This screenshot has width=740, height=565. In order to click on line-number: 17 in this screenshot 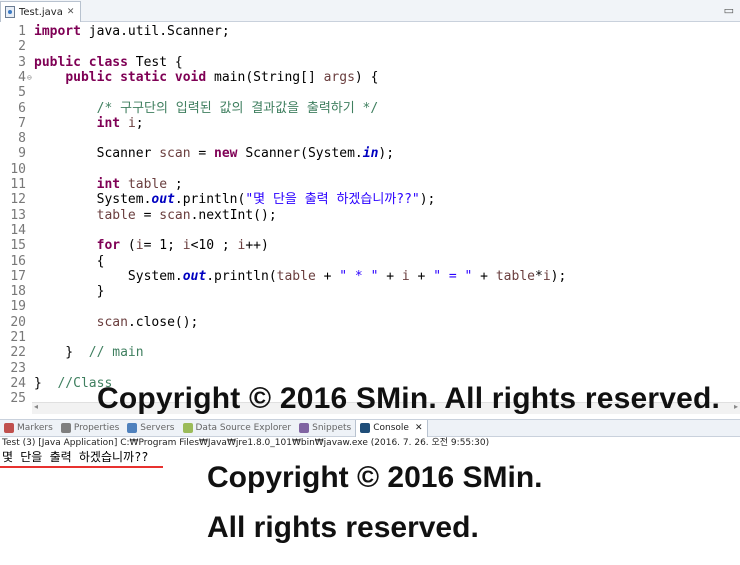, I will do `click(18, 276)`.